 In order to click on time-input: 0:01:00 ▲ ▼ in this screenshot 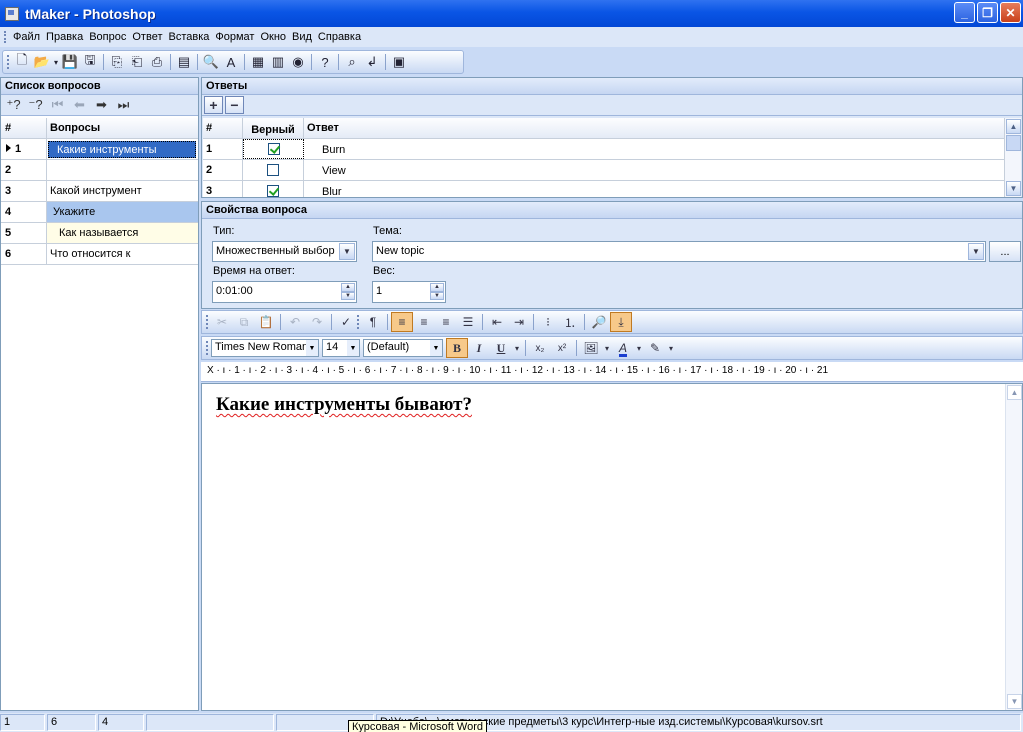, I will do `click(284, 292)`.